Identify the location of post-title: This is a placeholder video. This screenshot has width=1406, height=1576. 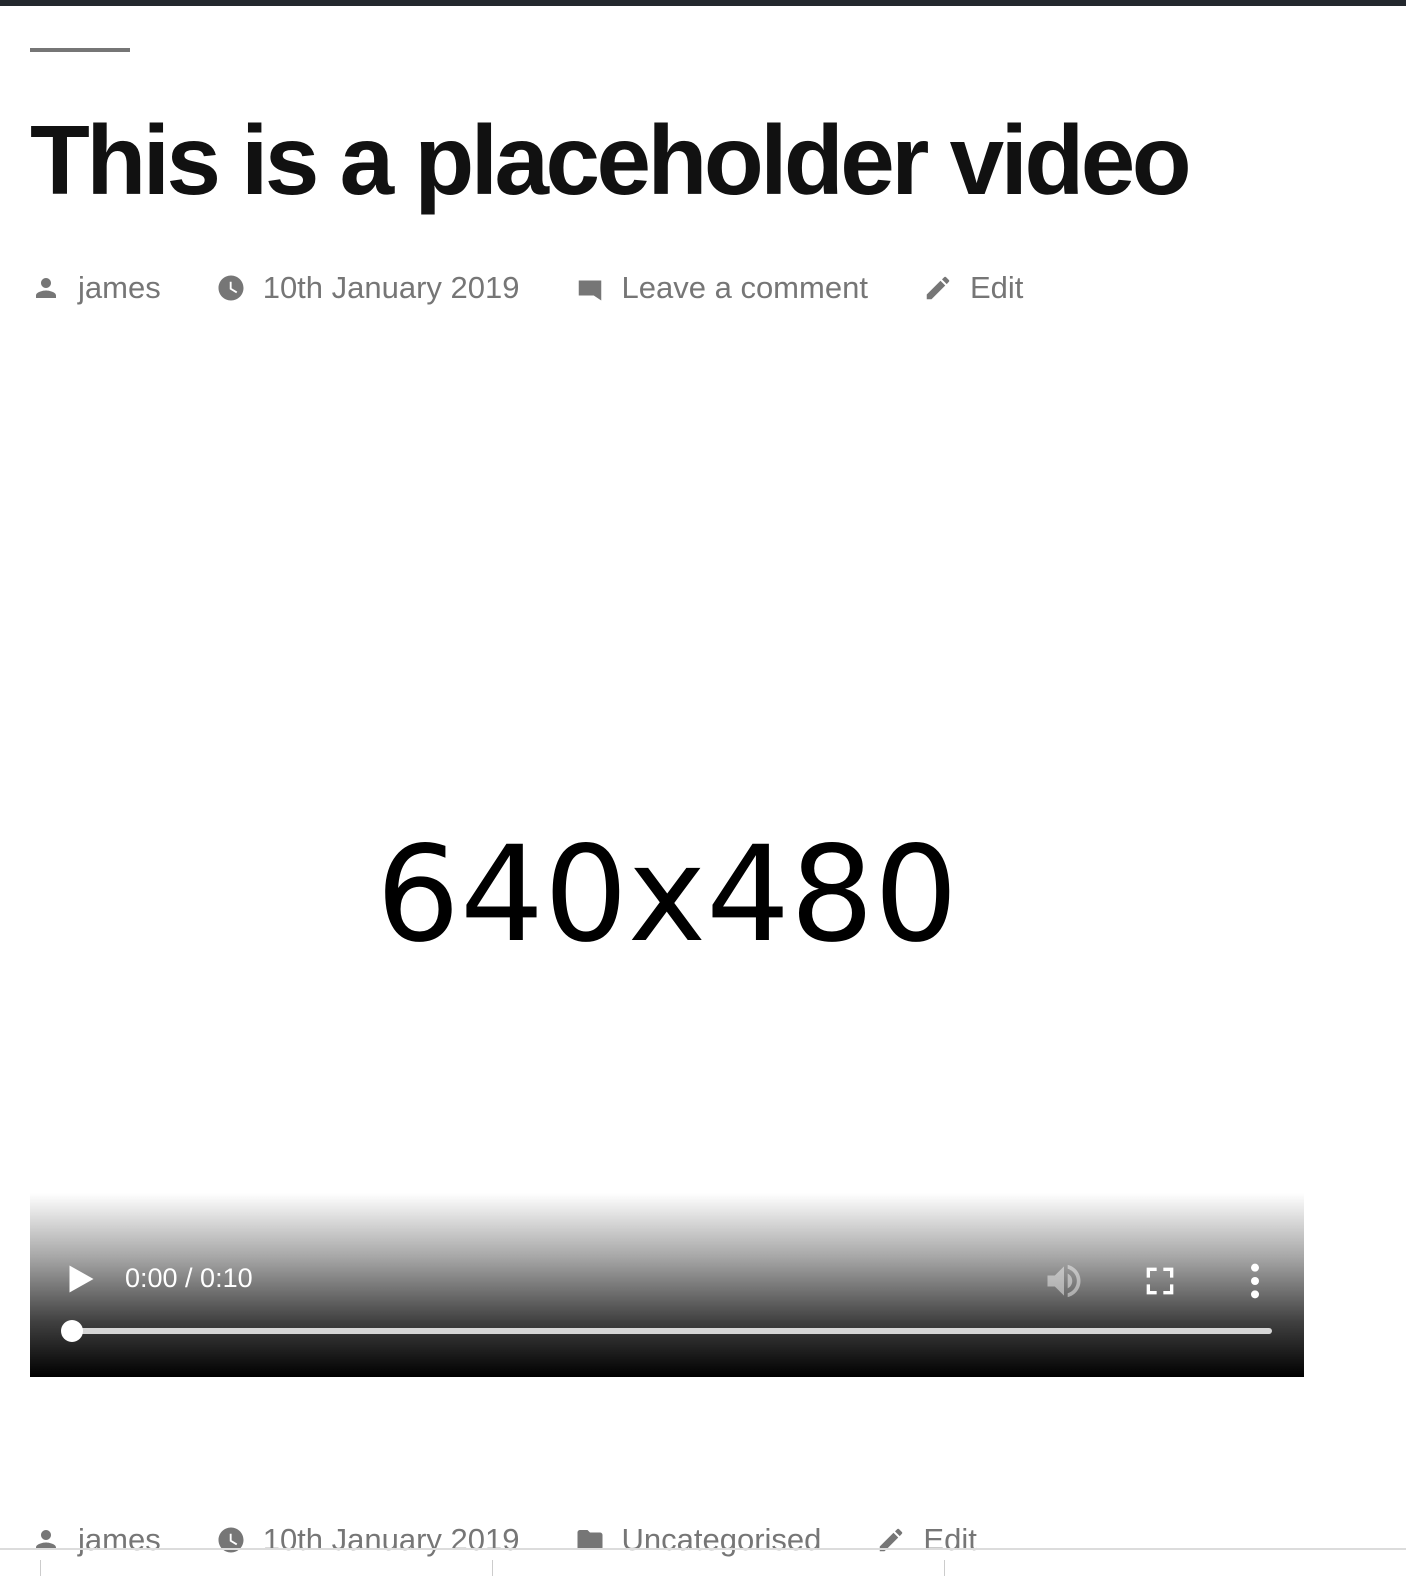
(611, 160).